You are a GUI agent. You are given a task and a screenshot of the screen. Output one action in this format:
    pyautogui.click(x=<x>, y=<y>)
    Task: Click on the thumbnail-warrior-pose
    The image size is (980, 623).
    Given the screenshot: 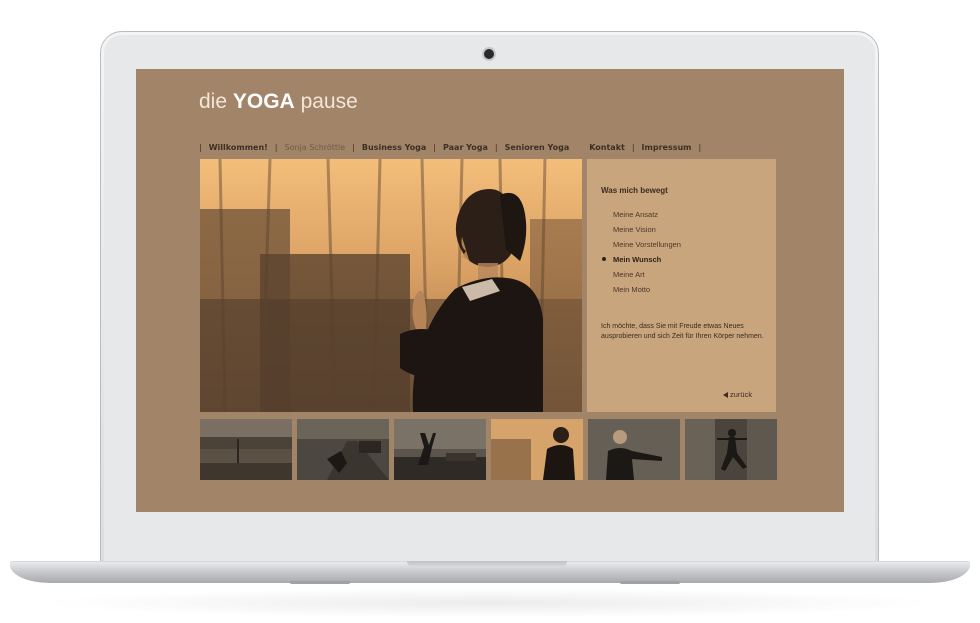 What is the action you would take?
    pyautogui.click(x=731, y=449)
    